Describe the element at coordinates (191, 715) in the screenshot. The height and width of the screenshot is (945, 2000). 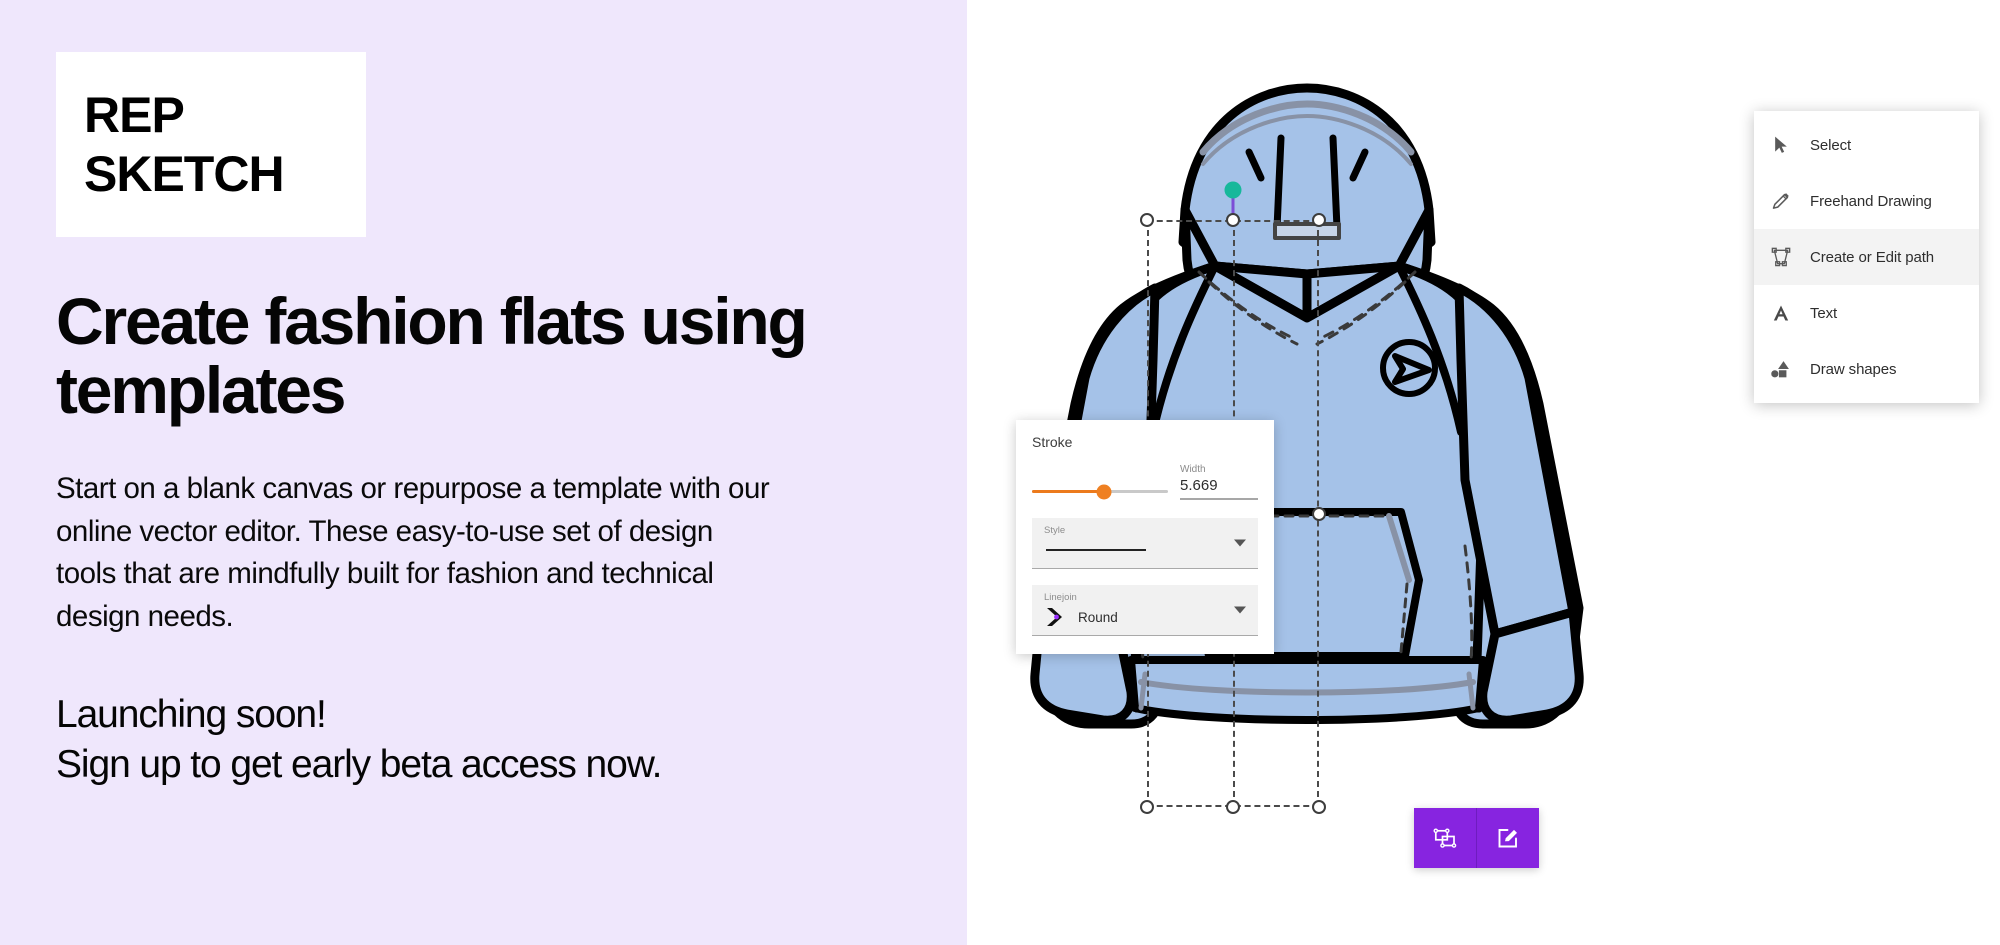
I see `cta-line-1: Launching soon!` at that location.